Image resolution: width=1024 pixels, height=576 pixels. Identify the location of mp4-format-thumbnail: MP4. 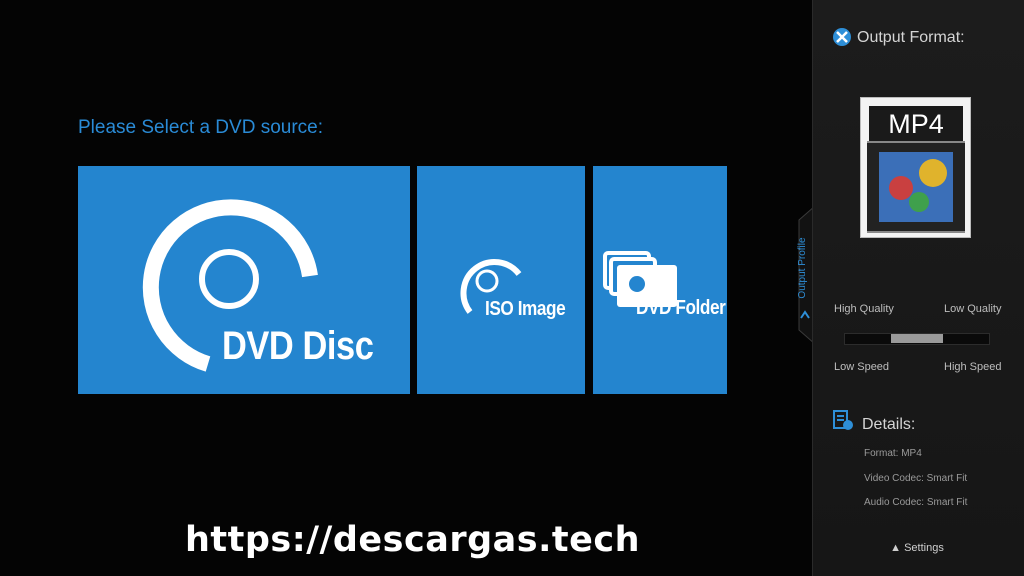
(915, 167).